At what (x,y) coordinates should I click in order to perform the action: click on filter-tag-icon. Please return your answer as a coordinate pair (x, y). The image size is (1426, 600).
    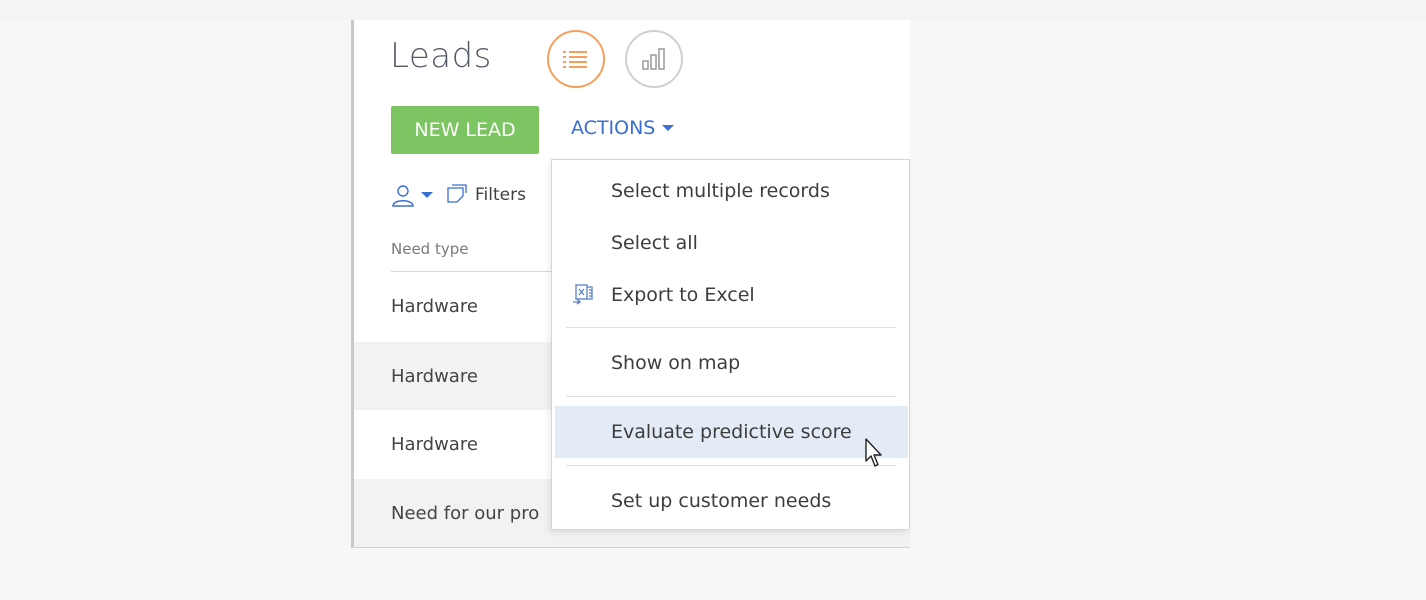
    Looking at the image, I should click on (457, 195).